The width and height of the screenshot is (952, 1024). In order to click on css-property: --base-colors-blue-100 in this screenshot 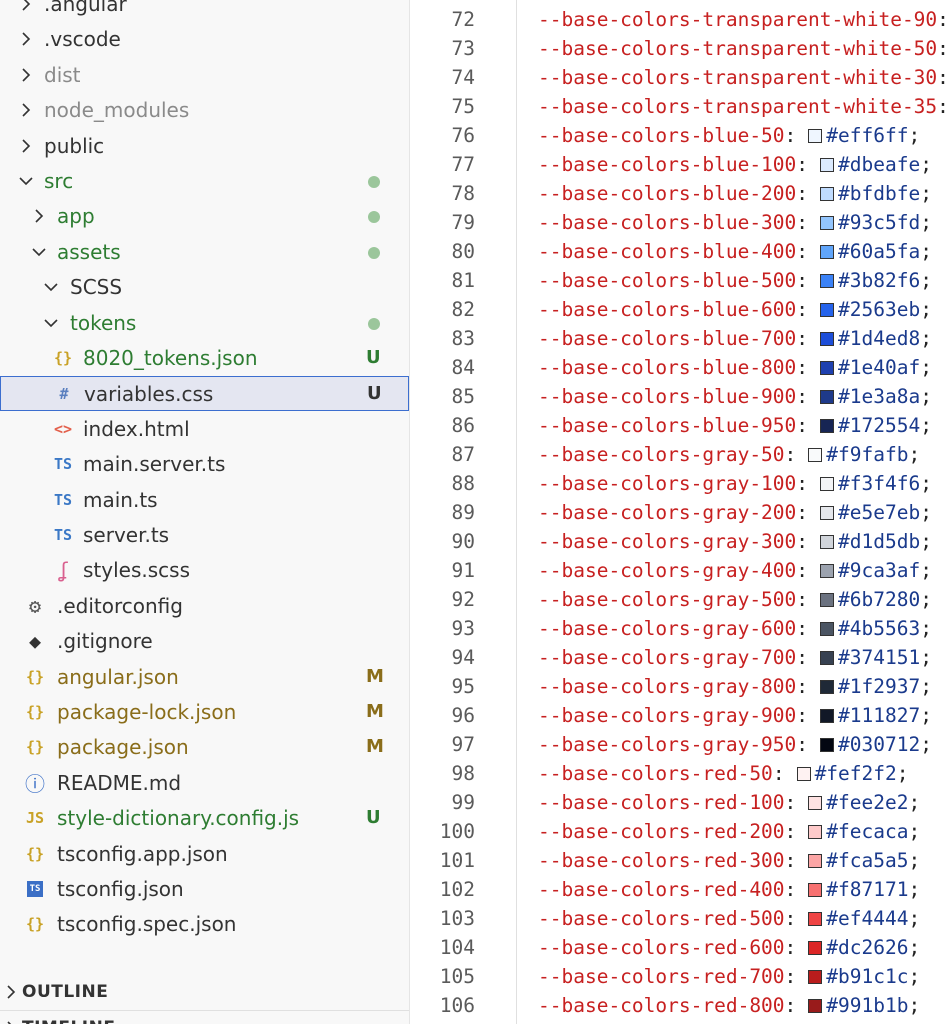, I will do `click(667, 164)`.